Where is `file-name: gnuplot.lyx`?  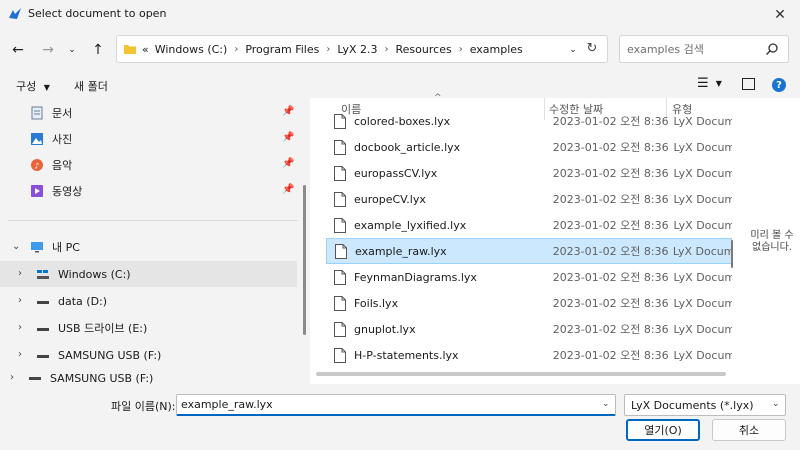 file-name: gnuplot.lyx is located at coordinates (385, 329).